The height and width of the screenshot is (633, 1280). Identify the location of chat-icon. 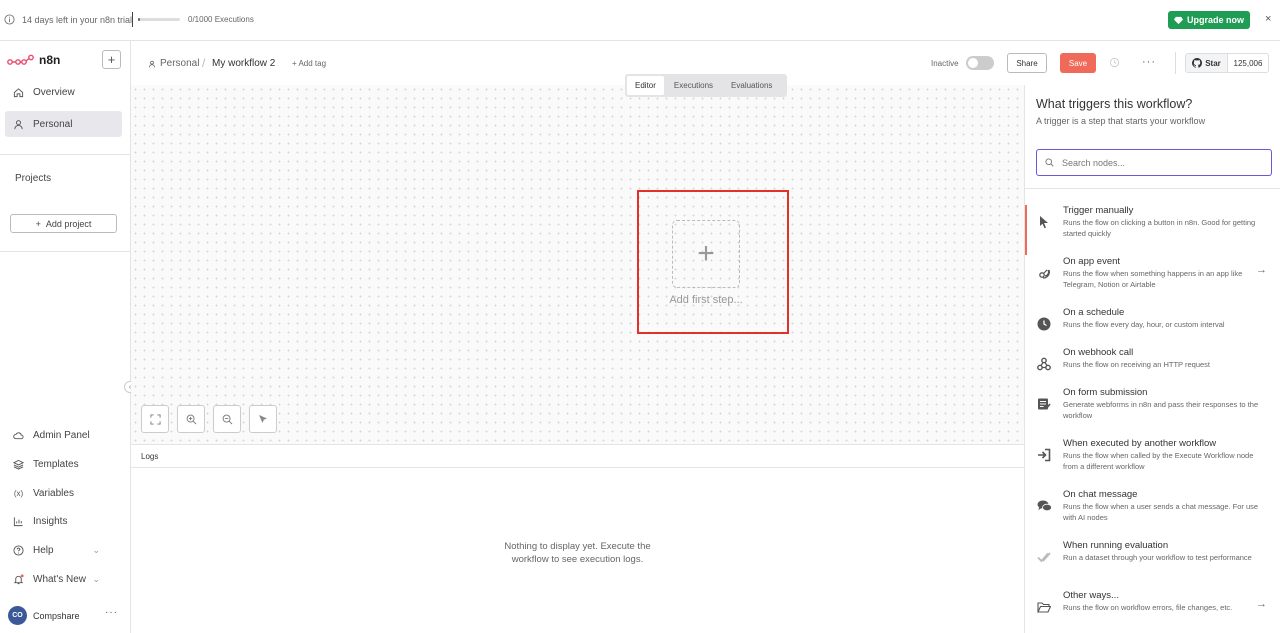
(1044, 506).